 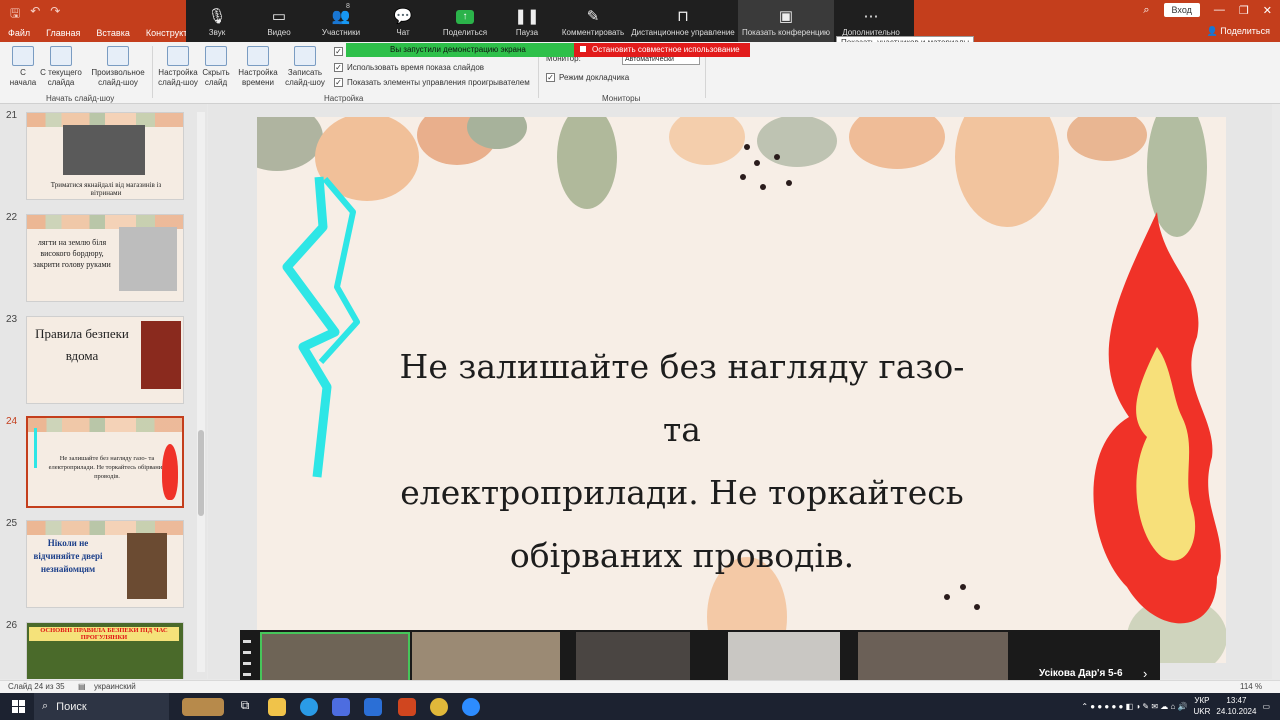 I want to click on participants-button: 👥 8 Участники, so click(x=341, y=21).